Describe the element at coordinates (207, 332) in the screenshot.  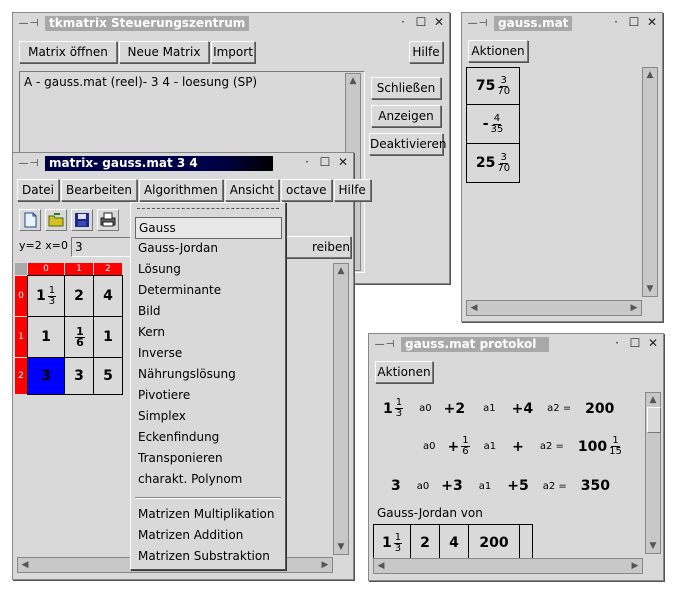
I see `menu-item-kern: Kern` at that location.